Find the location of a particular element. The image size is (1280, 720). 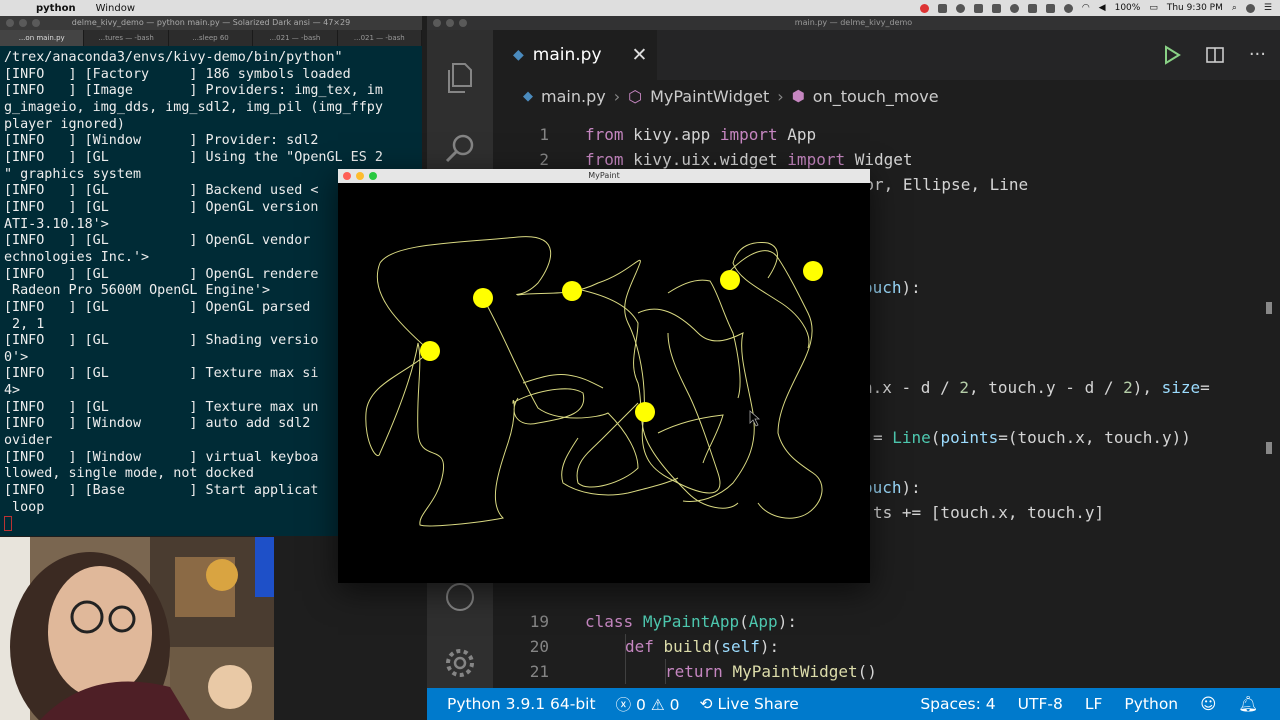

webcam-overlay is located at coordinates (137, 628).